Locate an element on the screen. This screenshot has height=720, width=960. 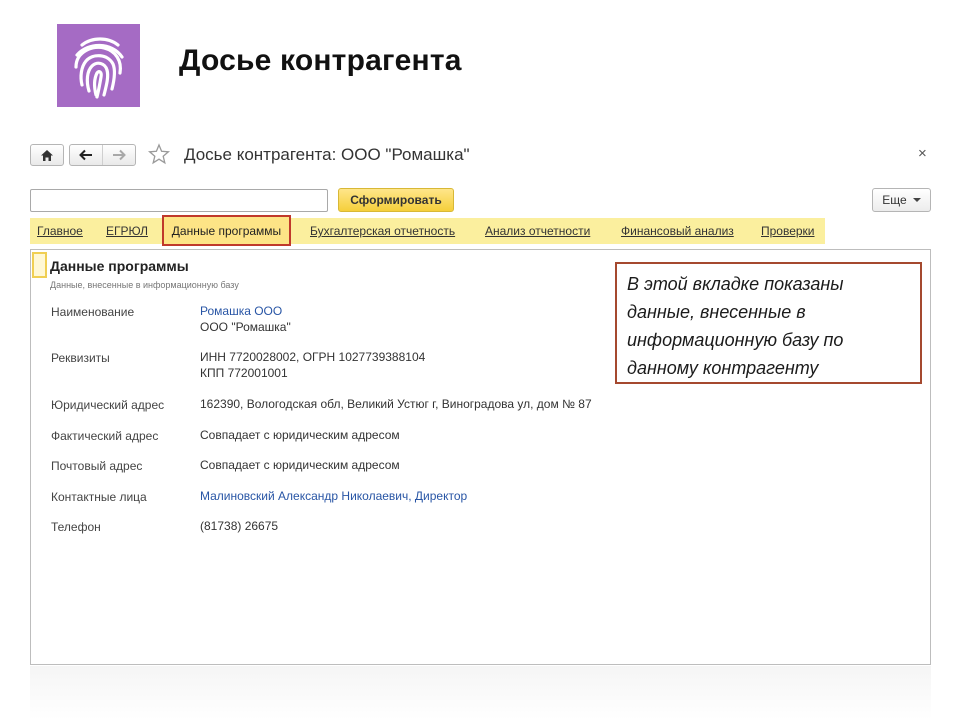
arrow-left-icon is located at coordinates (85, 155).